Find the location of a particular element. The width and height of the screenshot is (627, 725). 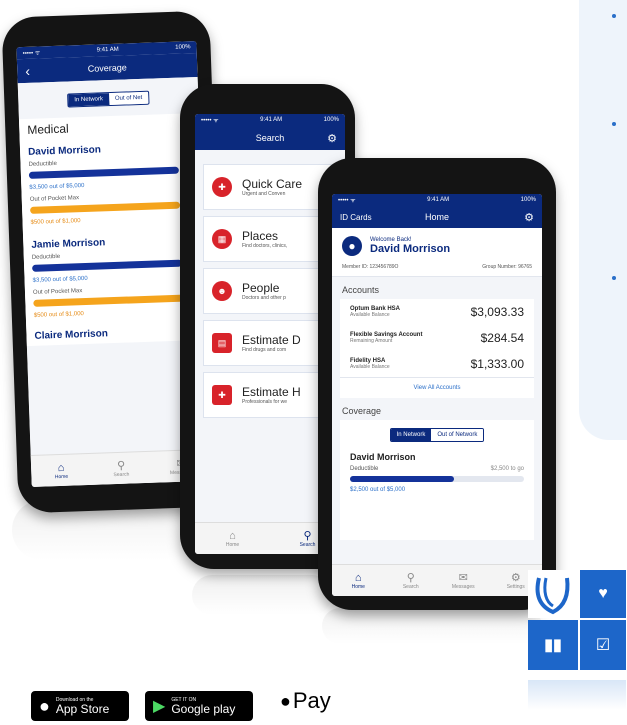

remaining-amount: $2,500 to go is located at coordinates (507, 469).